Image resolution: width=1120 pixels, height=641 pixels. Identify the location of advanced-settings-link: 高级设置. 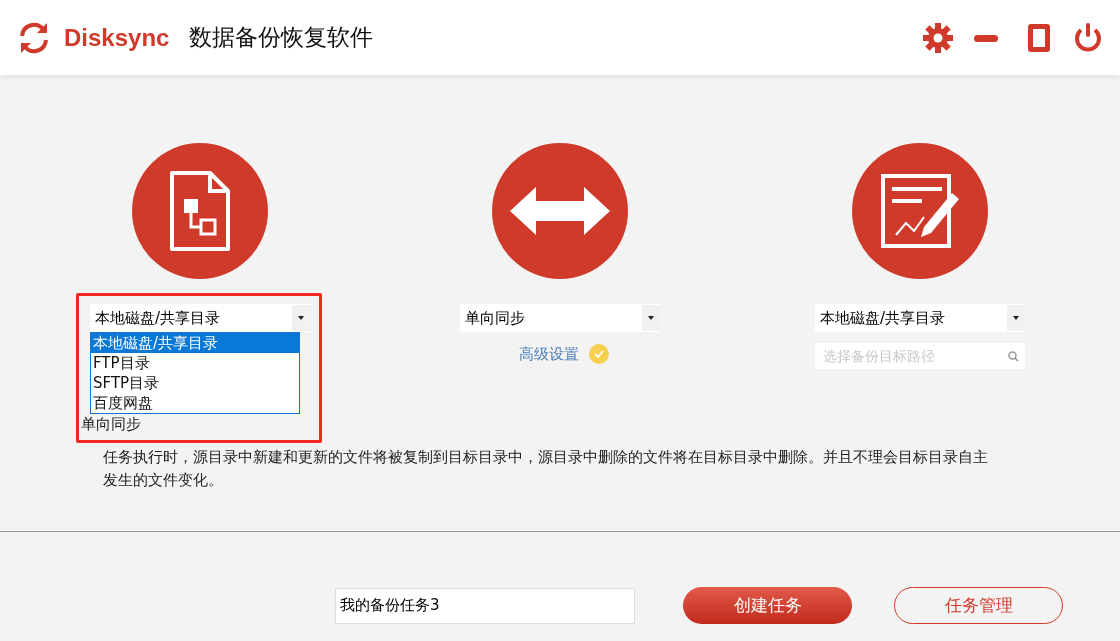
(549, 354).